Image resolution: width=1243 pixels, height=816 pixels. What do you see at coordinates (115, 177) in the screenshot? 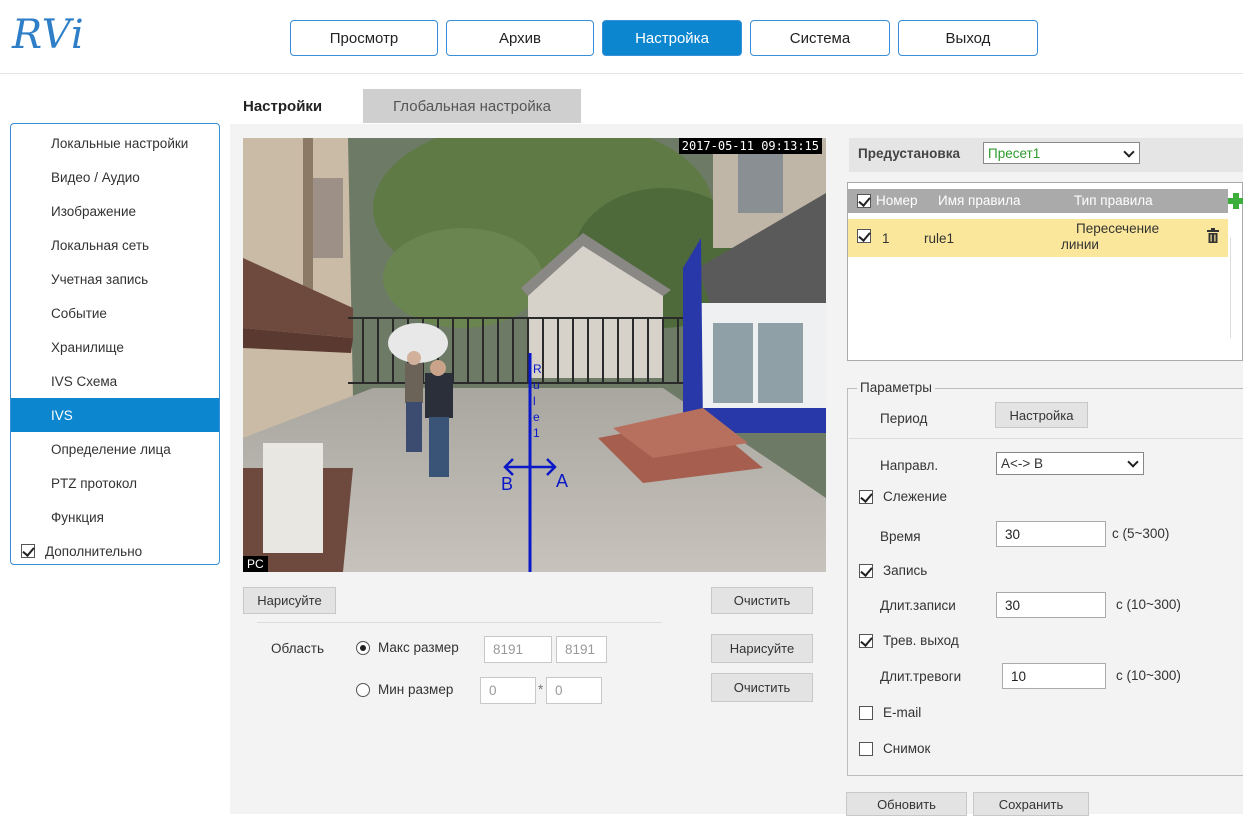
I see `sidebar-item-video-audio: Видео / Аудио` at bounding box center [115, 177].